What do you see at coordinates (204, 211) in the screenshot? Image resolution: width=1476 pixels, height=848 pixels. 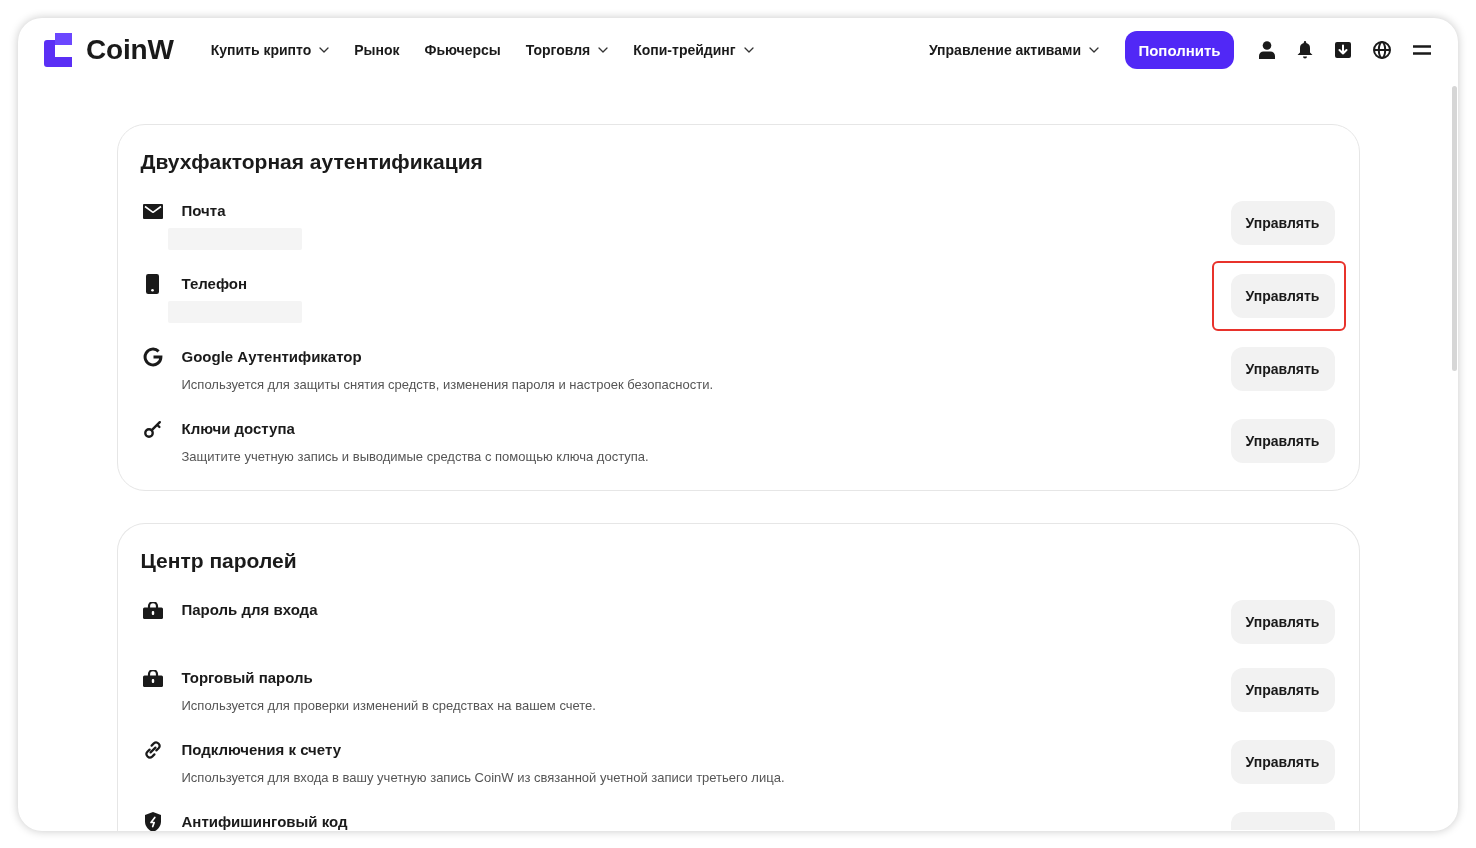 I see `item-title: Почта` at bounding box center [204, 211].